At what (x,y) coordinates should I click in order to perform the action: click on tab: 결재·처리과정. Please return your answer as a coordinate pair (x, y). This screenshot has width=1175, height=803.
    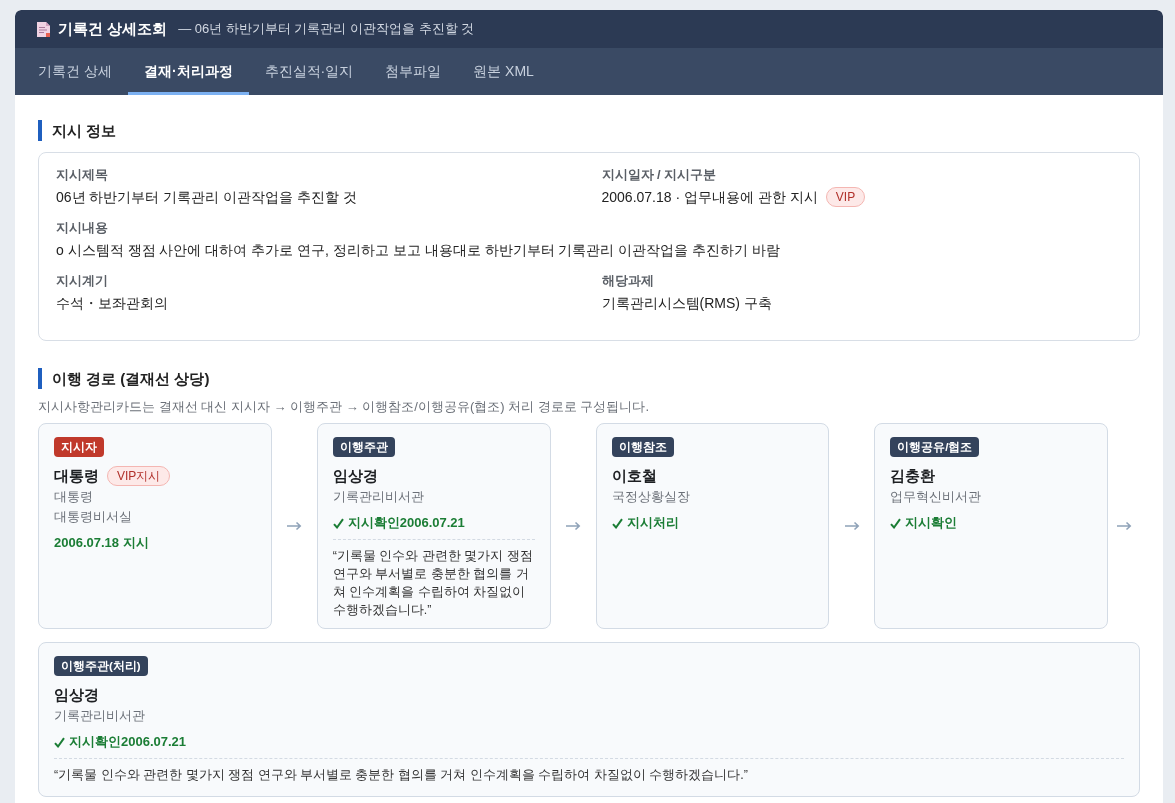
    Looking at the image, I should click on (188, 71).